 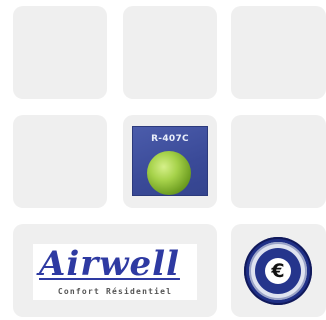 What do you see at coordinates (109, 264) in the screenshot?
I see `airwell-wordmark: Airwell` at bounding box center [109, 264].